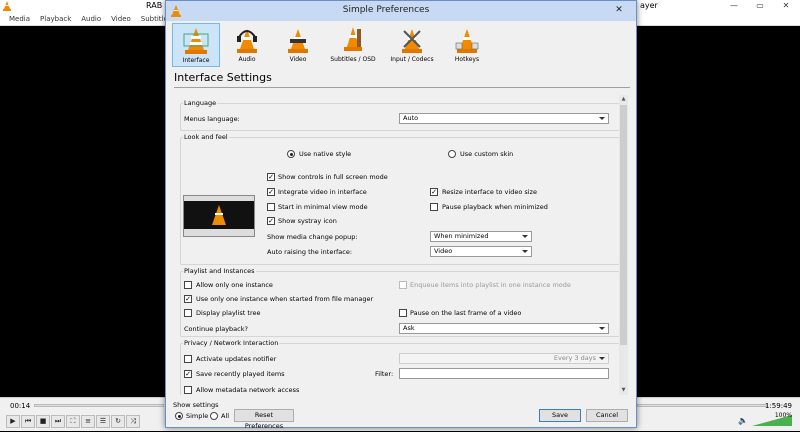  I want to click on scrollbar-thumb, so click(623, 225).